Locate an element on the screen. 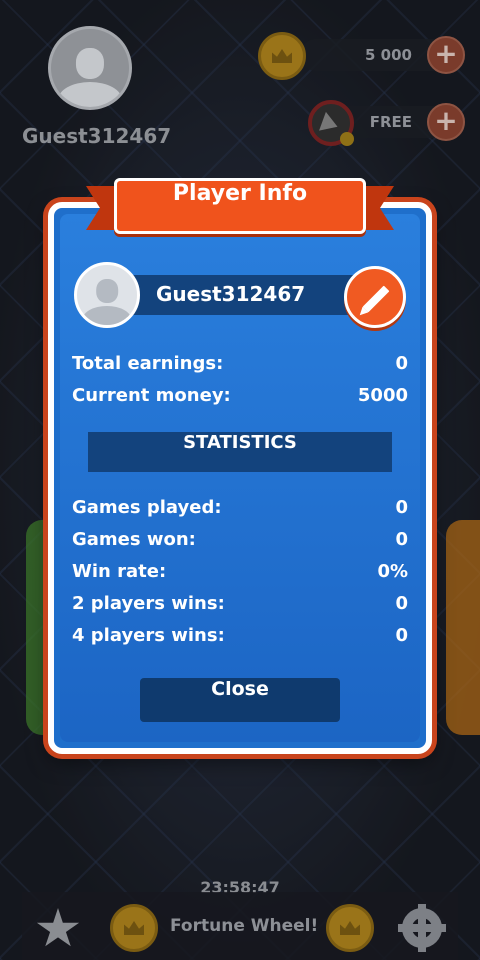 This screenshot has height=960, width=480. video-ad-icon is located at coordinates (331, 123).